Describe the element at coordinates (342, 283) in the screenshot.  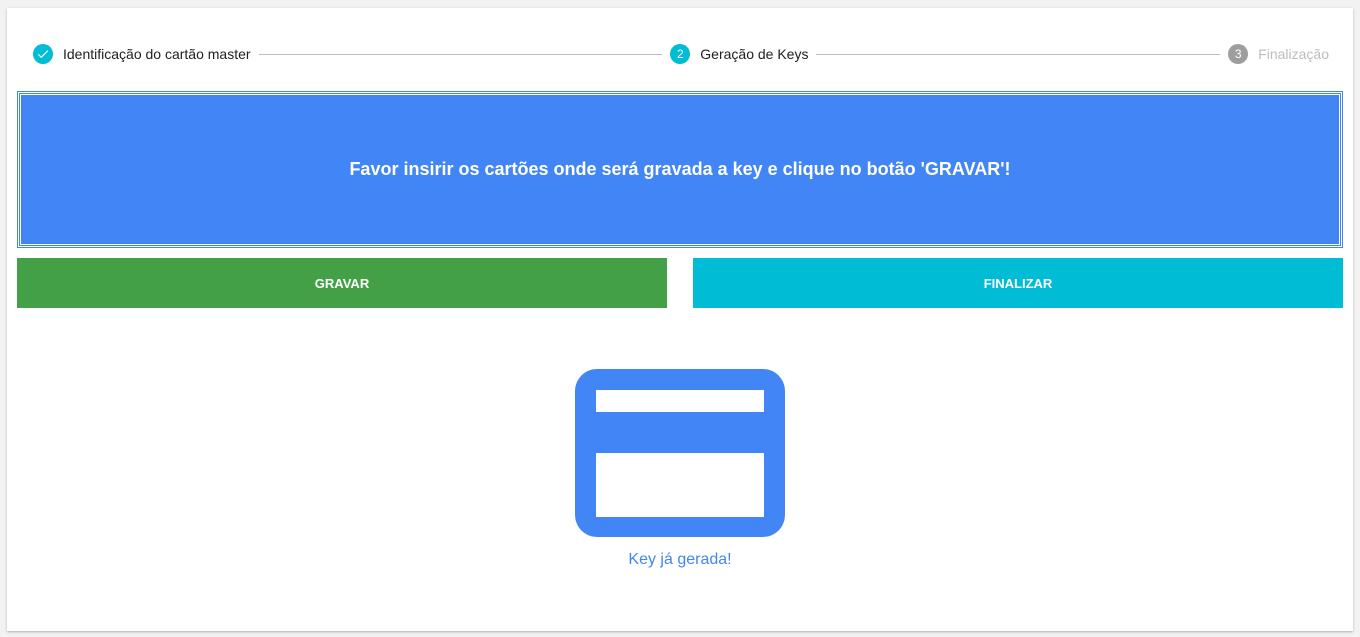
I see `gravar-button: GRAVAR` at that location.